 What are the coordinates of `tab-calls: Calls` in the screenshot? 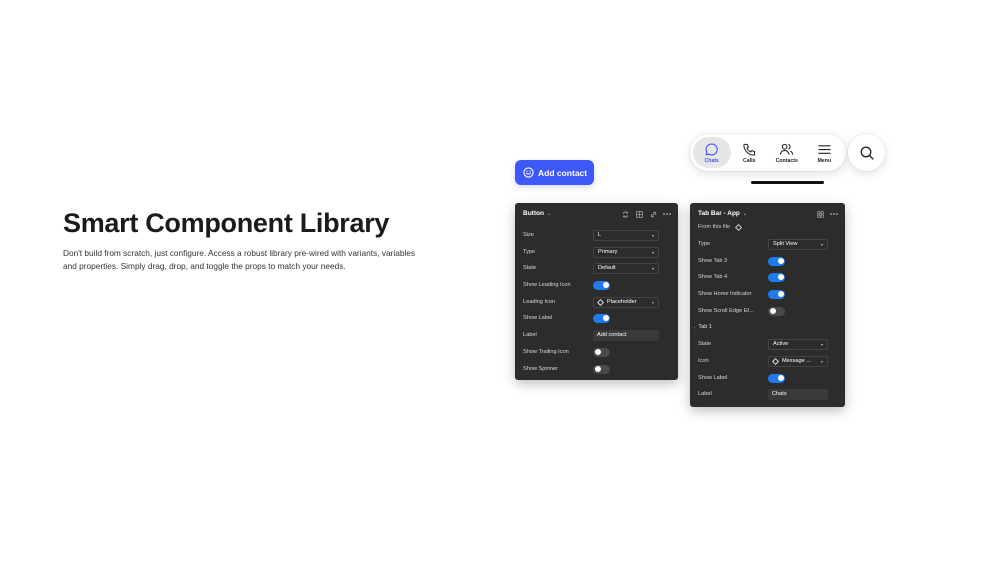 It's located at (750, 152).